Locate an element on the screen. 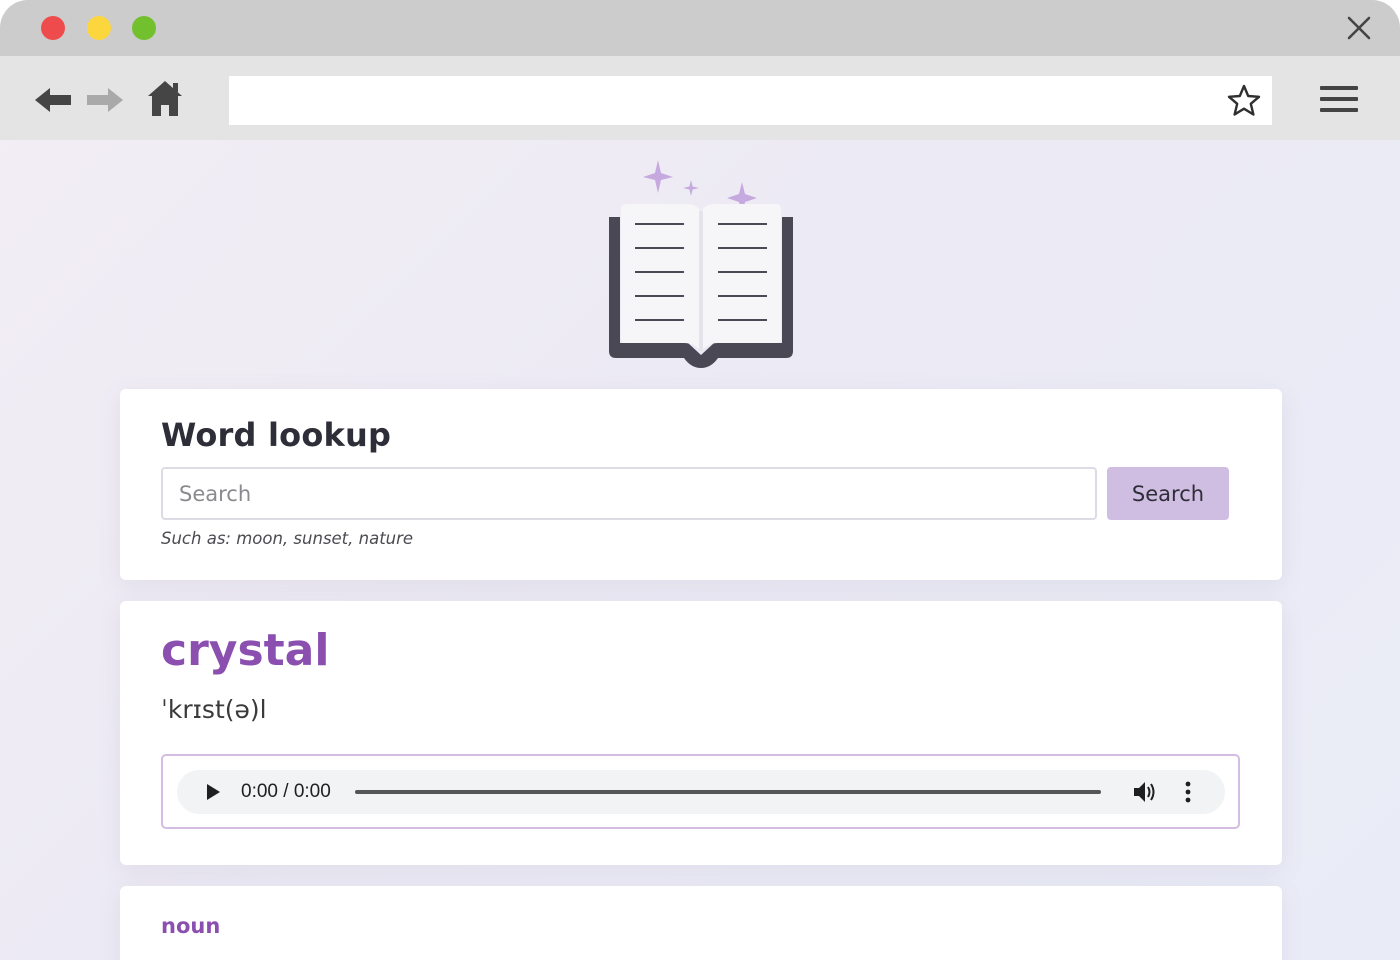  browser-toolbar is located at coordinates (700, 98).